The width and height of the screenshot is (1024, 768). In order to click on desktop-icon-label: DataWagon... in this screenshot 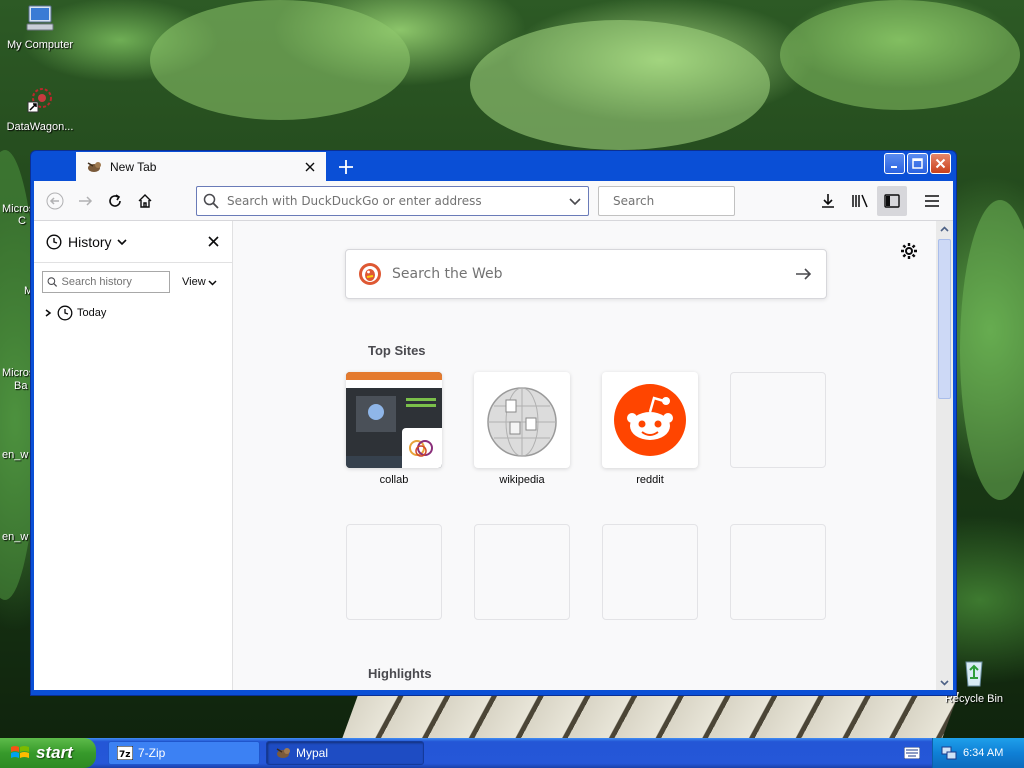, I will do `click(40, 127)`.